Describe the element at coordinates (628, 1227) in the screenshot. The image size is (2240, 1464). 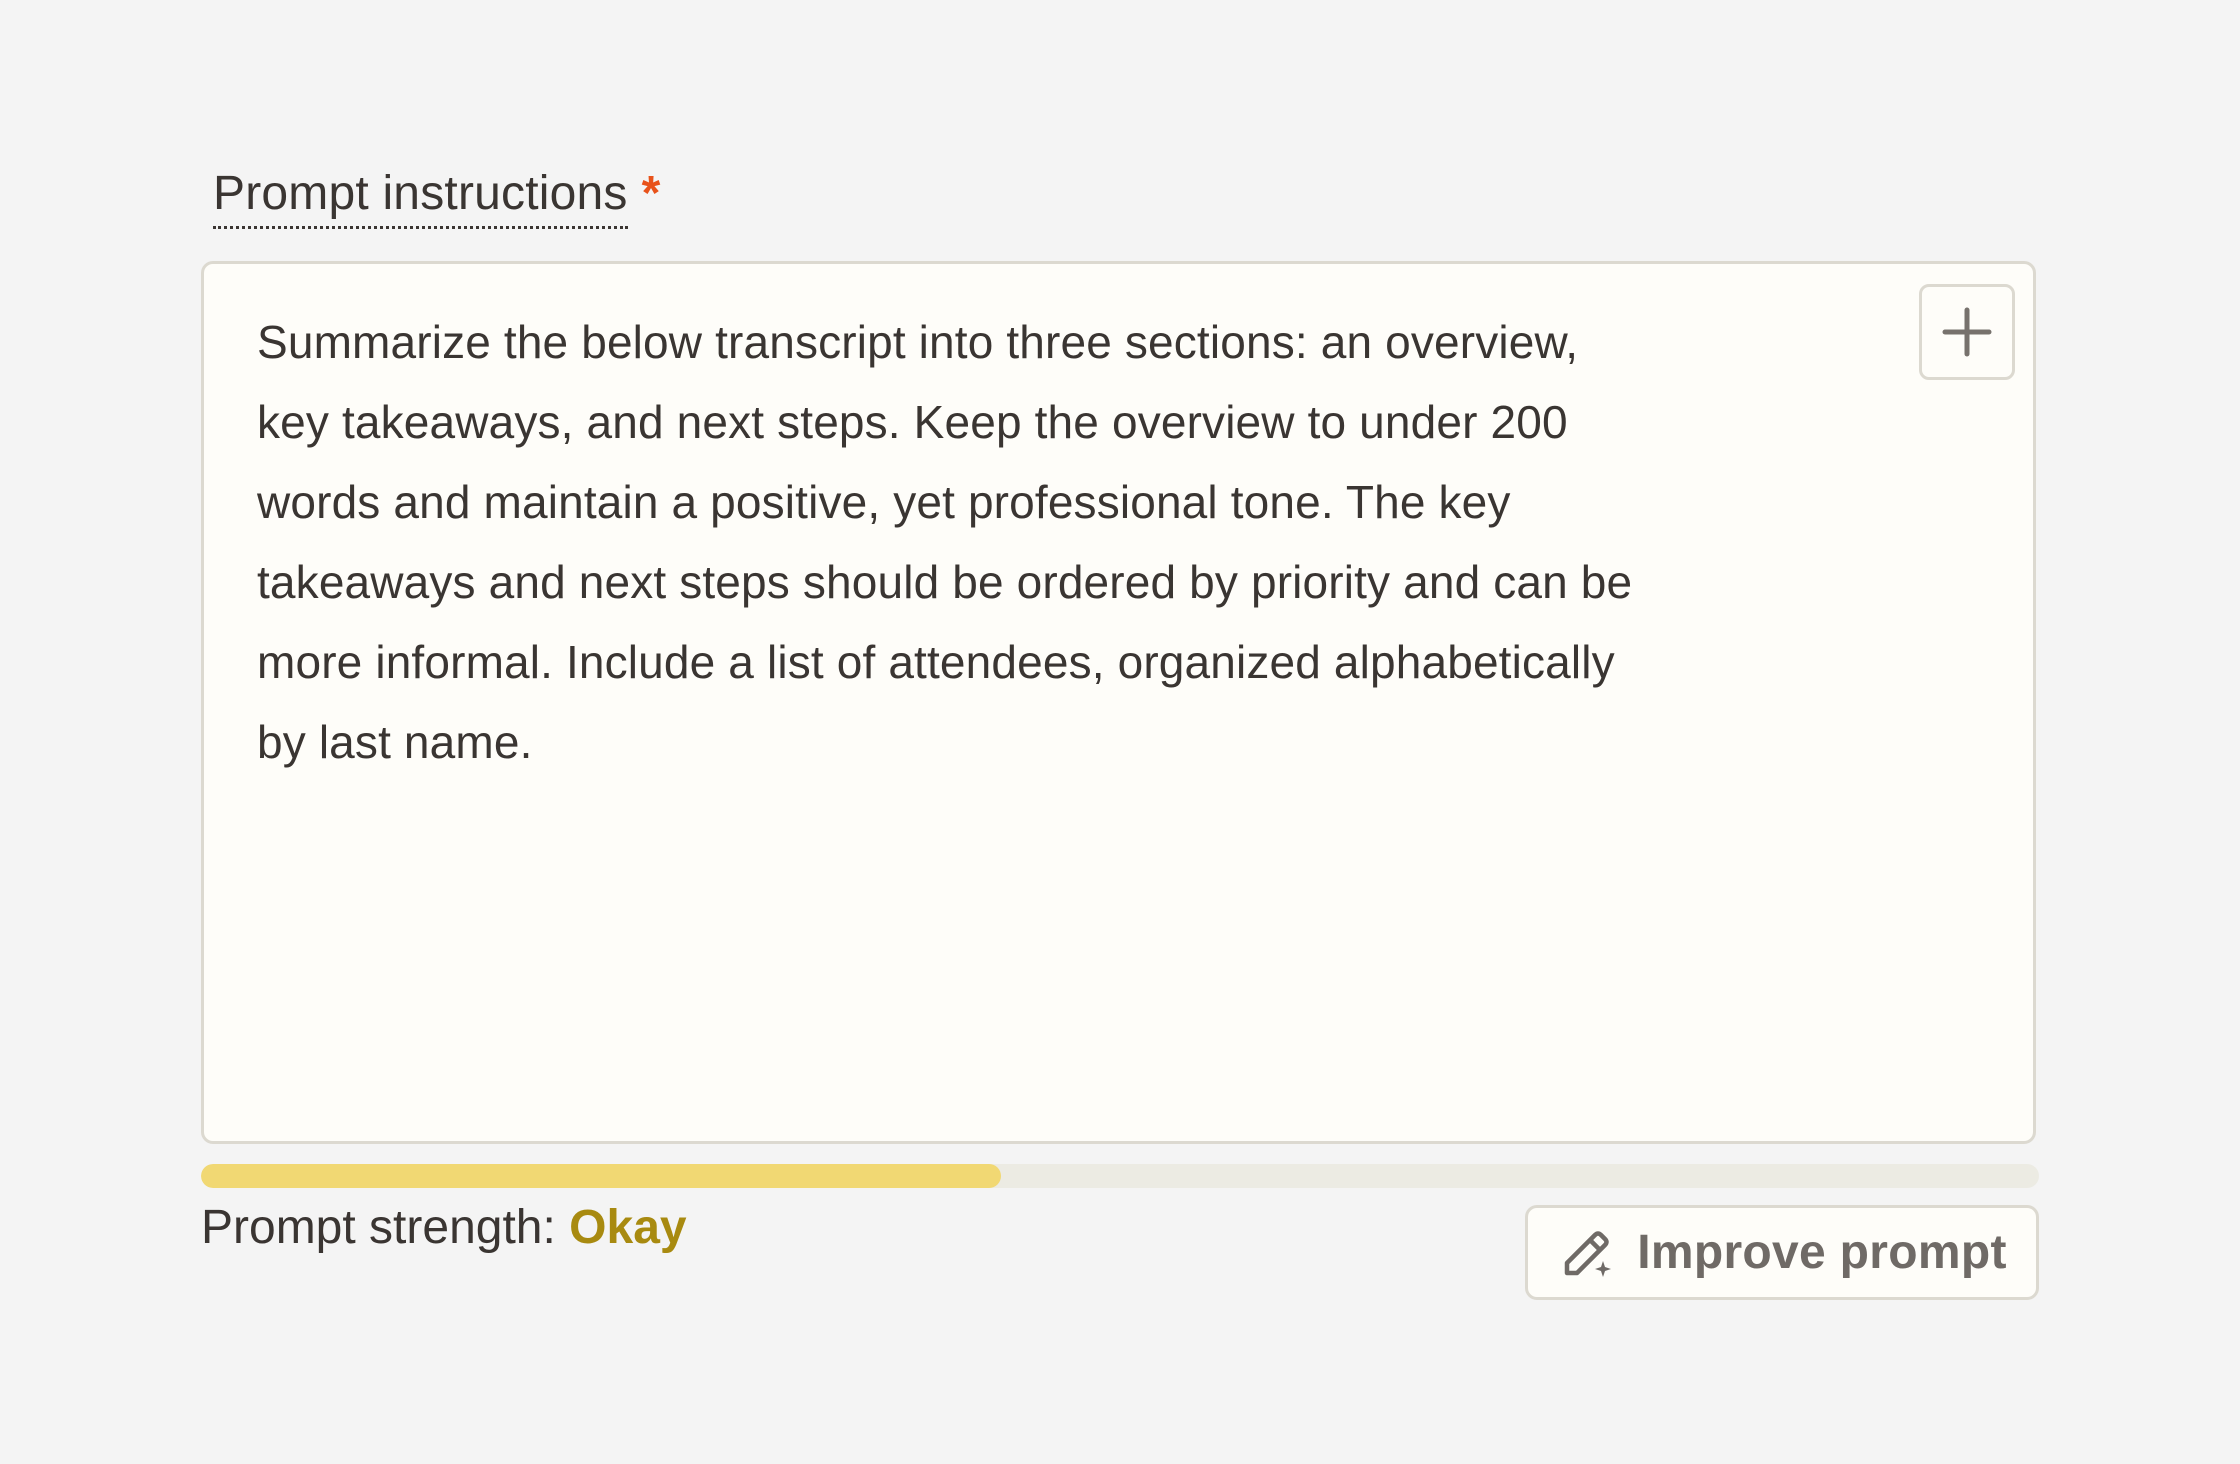
I see `prompt-strength-value: Okay` at that location.